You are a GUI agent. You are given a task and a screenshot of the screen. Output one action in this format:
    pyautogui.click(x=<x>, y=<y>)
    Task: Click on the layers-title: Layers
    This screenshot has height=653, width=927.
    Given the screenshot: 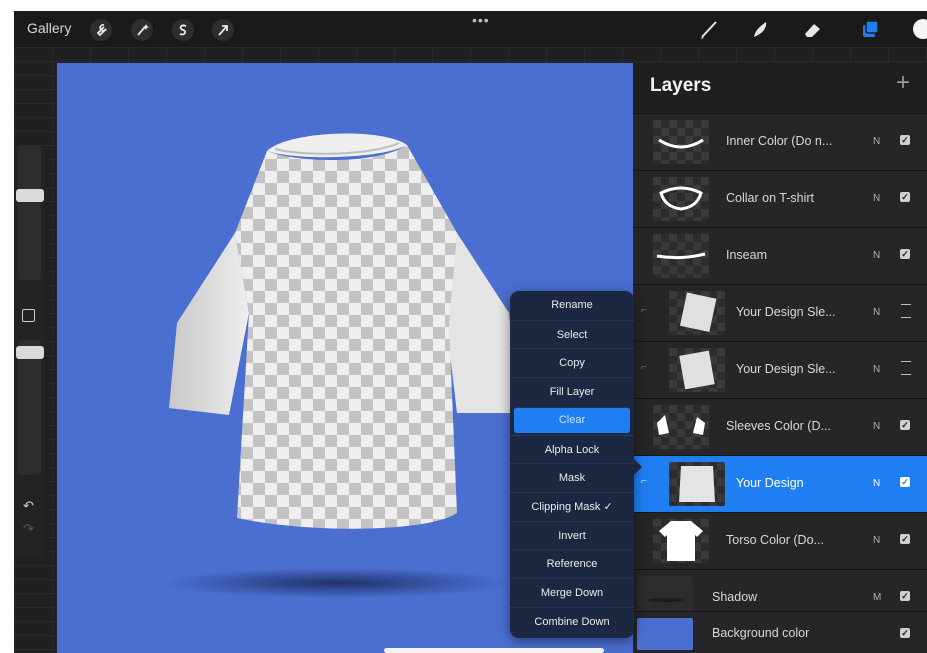 What is the action you would take?
    pyautogui.click(x=681, y=85)
    